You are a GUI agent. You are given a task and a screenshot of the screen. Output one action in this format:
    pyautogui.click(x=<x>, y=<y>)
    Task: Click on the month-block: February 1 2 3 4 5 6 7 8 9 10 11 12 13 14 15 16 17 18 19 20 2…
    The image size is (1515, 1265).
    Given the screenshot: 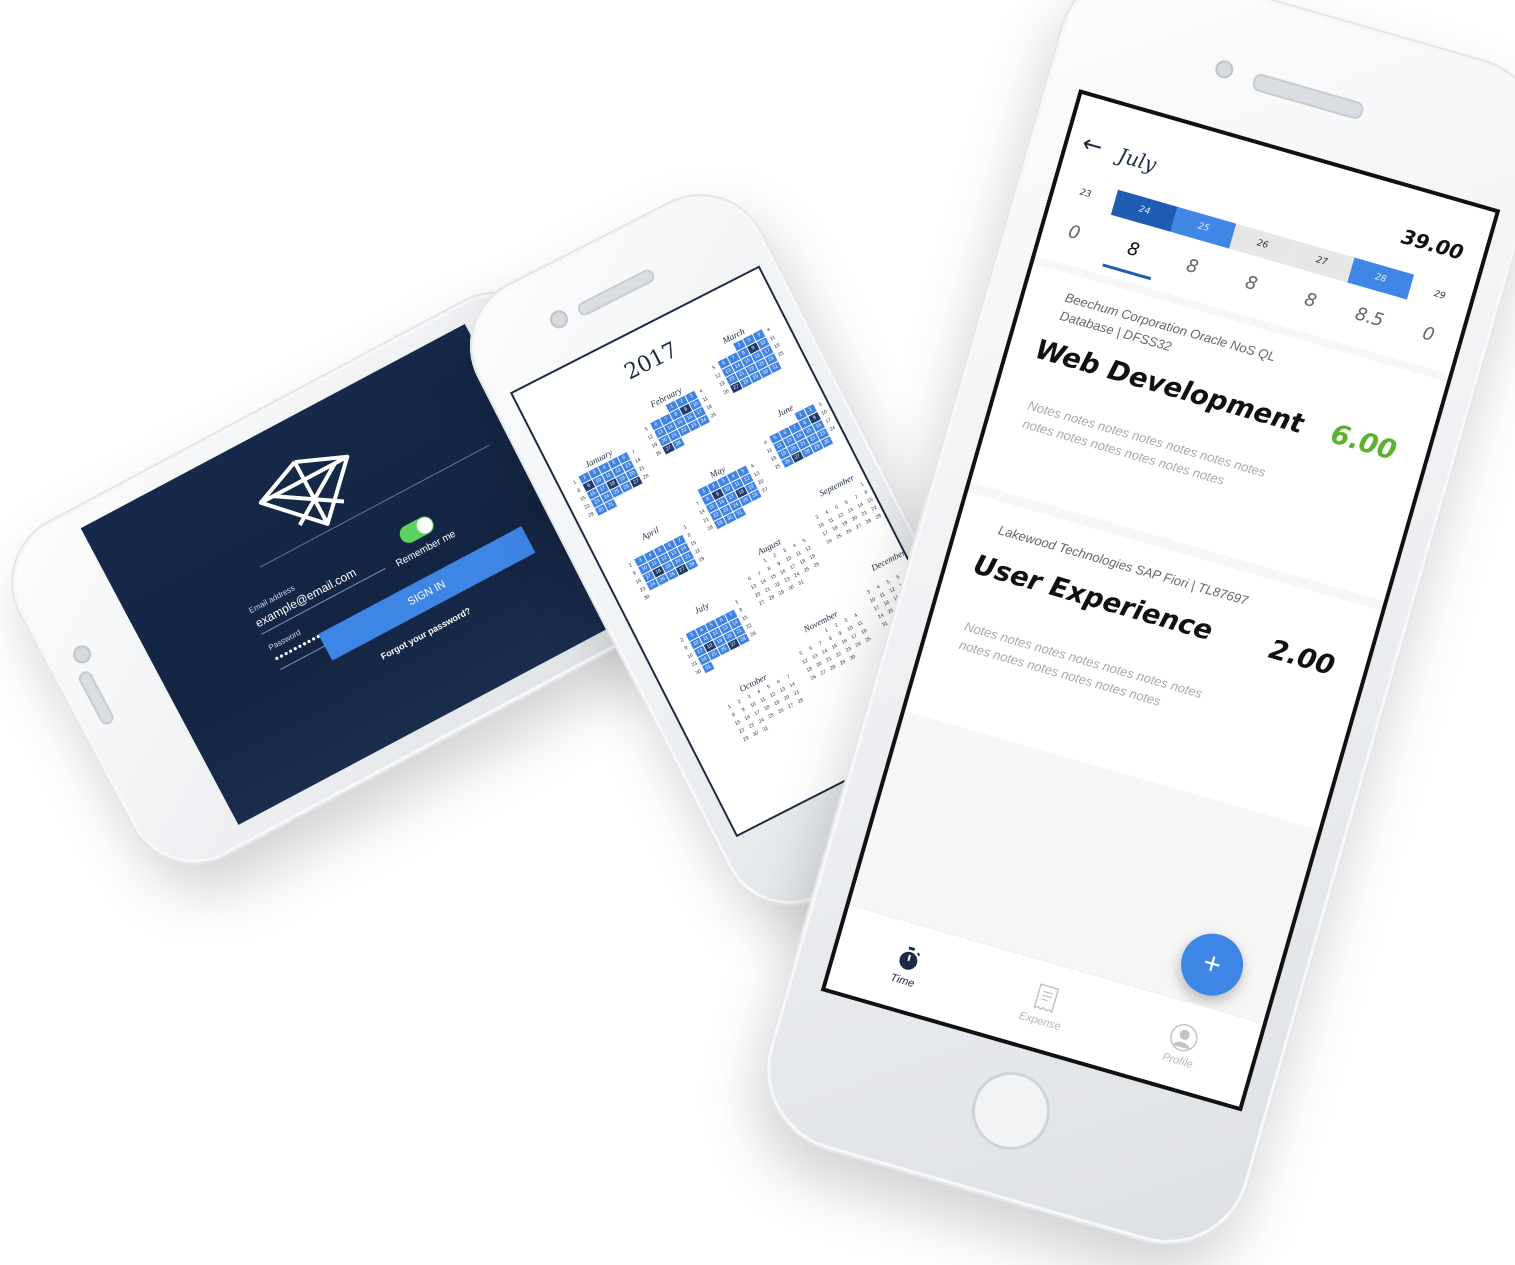 What is the action you would take?
    pyautogui.click(x=676, y=417)
    